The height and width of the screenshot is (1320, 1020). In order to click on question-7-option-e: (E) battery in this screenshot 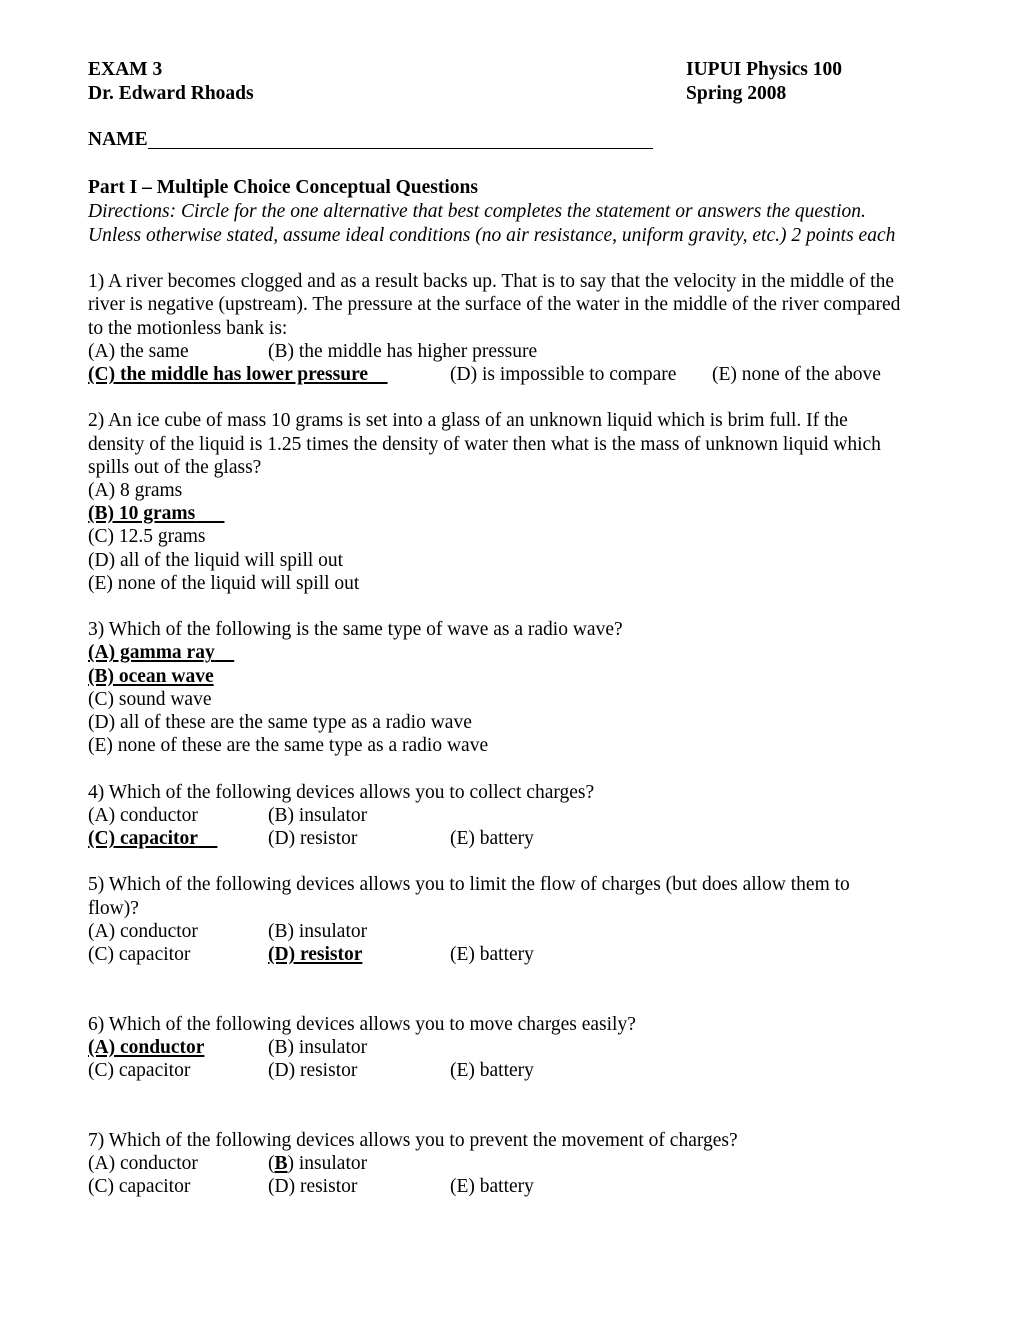, I will do `click(492, 1186)`.